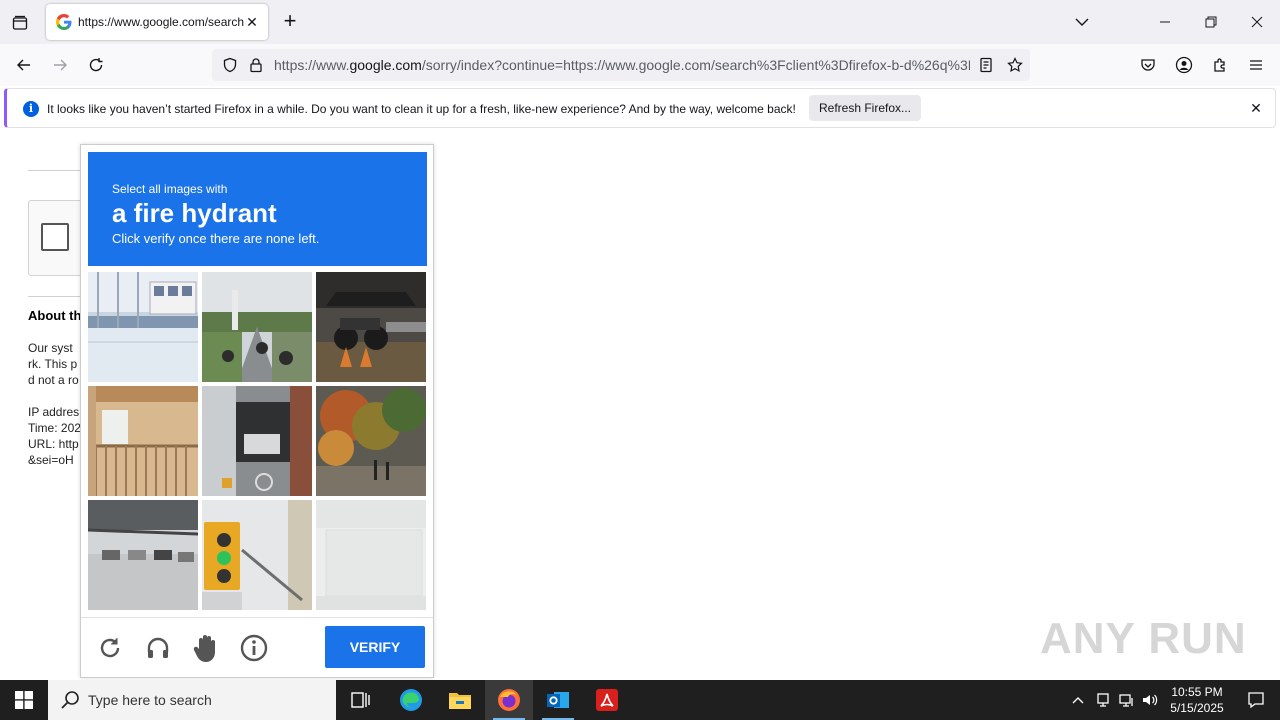 The width and height of the screenshot is (1280, 720). I want to click on search-icon, so click(70, 700).